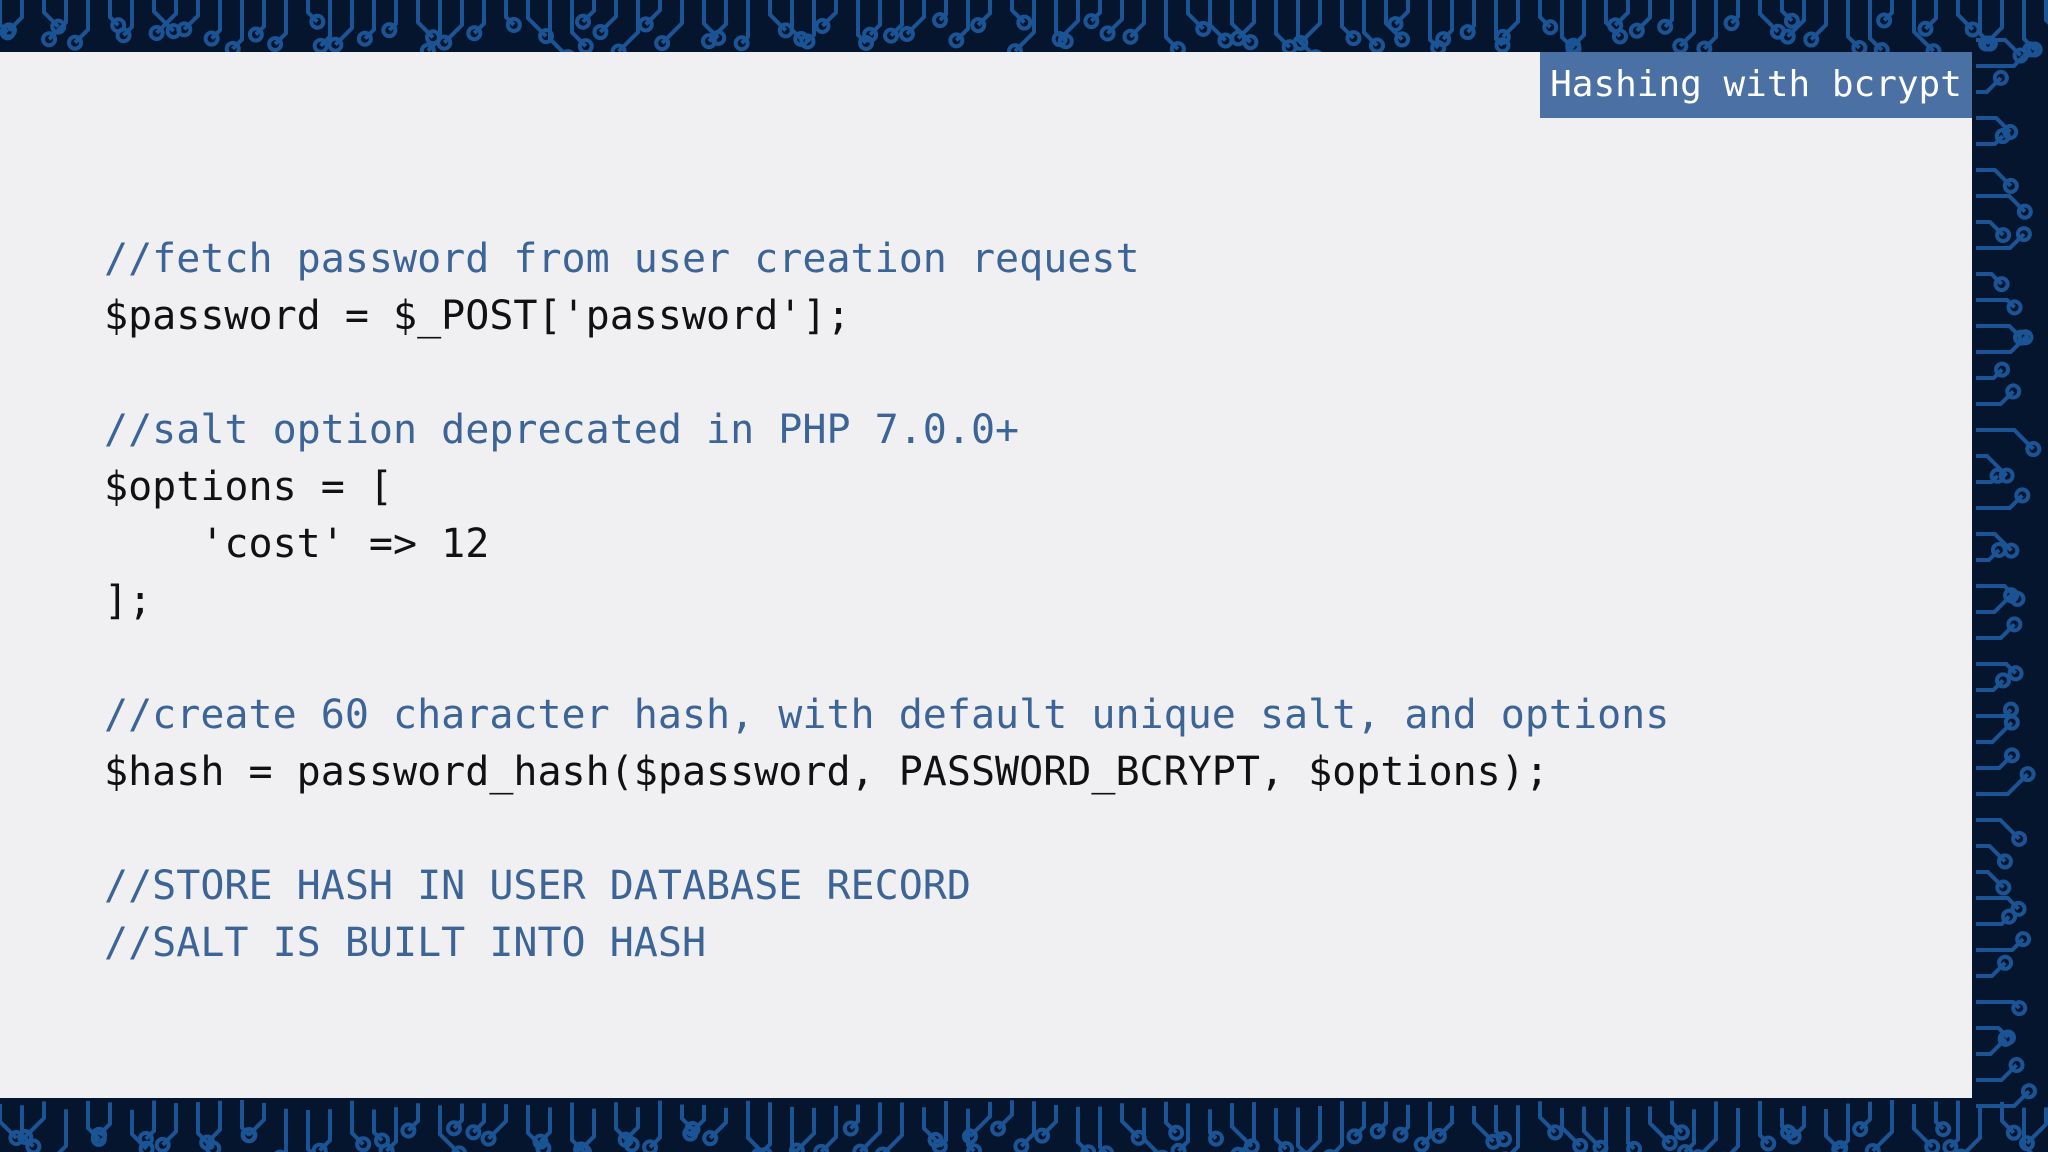 The width and height of the screenshot is (2048, 1152). Describe the element at coordinates (405, 943) in the screenshot. I see `code-comment-line: //SALT IS BUILT INTO HASH` at that location.